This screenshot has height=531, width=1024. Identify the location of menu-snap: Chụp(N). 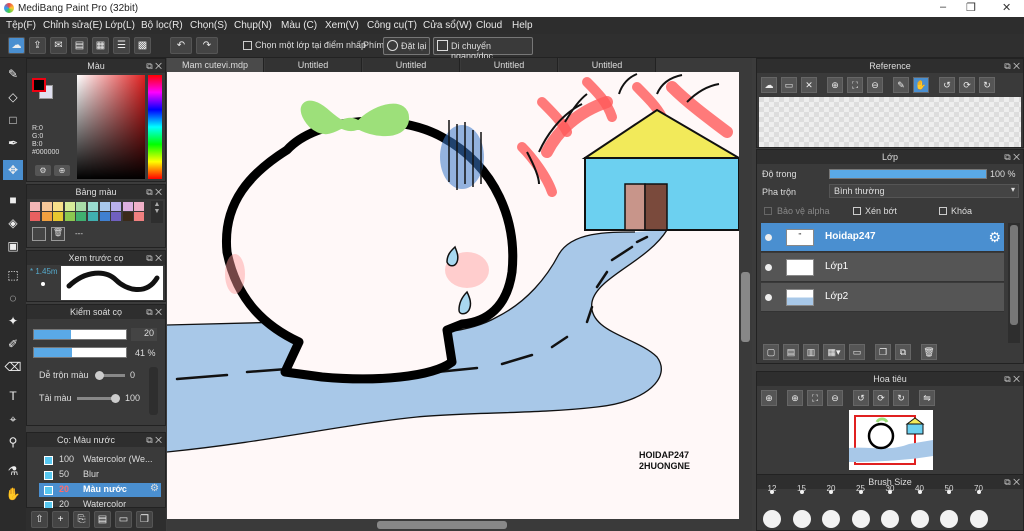
(253, 25).